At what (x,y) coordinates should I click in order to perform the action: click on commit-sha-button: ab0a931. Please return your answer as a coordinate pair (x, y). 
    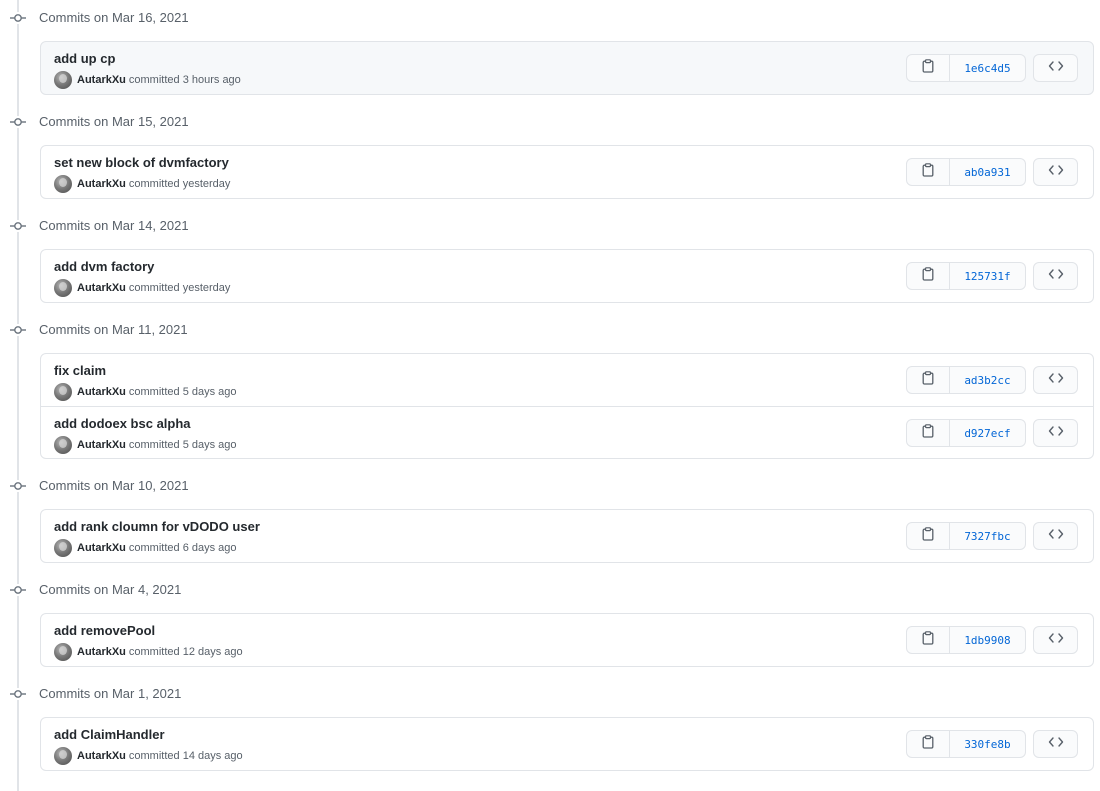
    Looking at the image, I should click on (988, 172).